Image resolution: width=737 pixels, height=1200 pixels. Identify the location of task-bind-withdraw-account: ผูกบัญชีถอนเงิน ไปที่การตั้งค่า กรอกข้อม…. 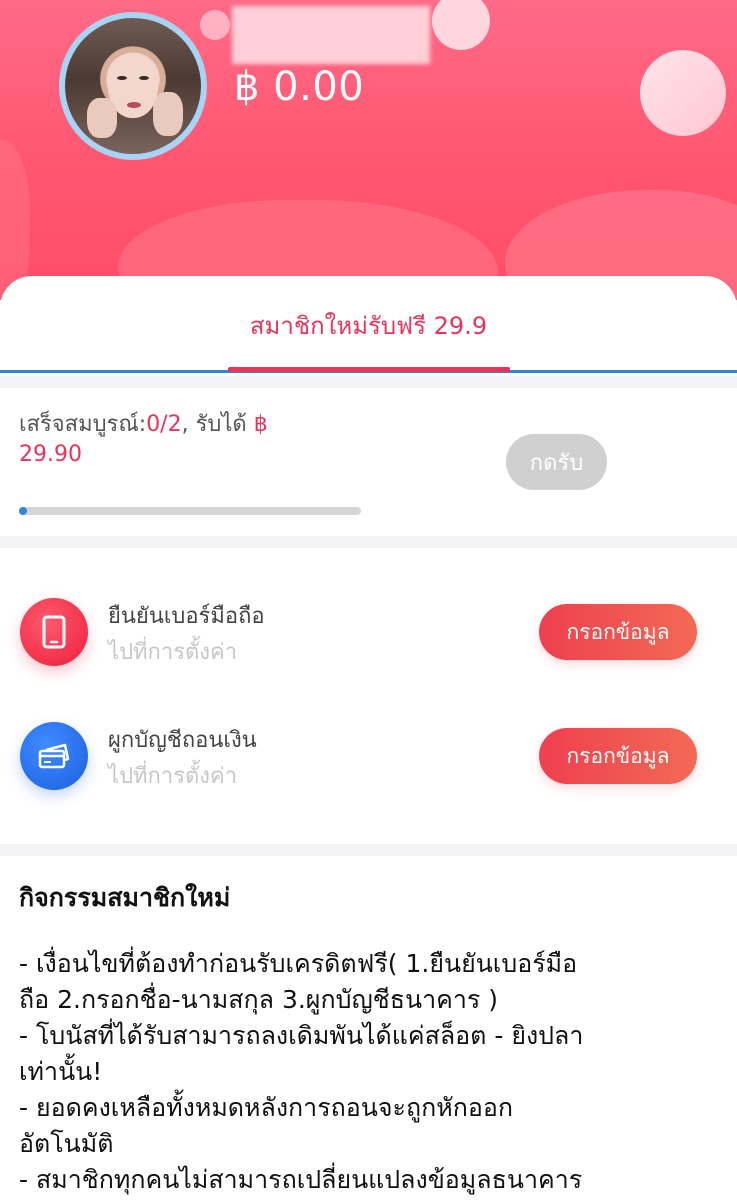
(368, 762).